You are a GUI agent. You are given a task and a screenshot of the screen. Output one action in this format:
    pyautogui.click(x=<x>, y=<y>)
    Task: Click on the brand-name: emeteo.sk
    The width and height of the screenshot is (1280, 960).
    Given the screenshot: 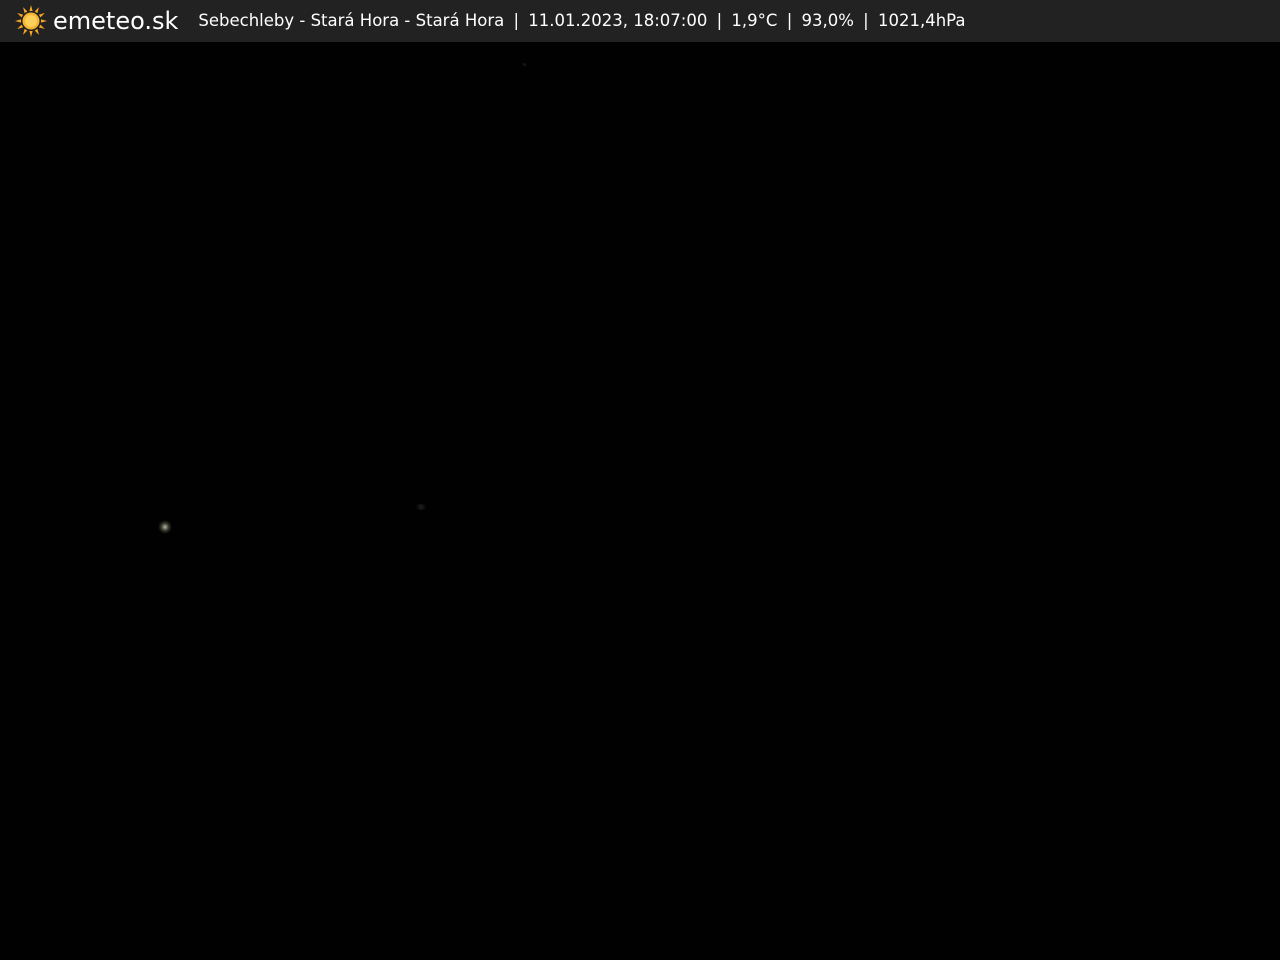 What is the action you would take?
    pyautogui.click(x=116, y=21)
    